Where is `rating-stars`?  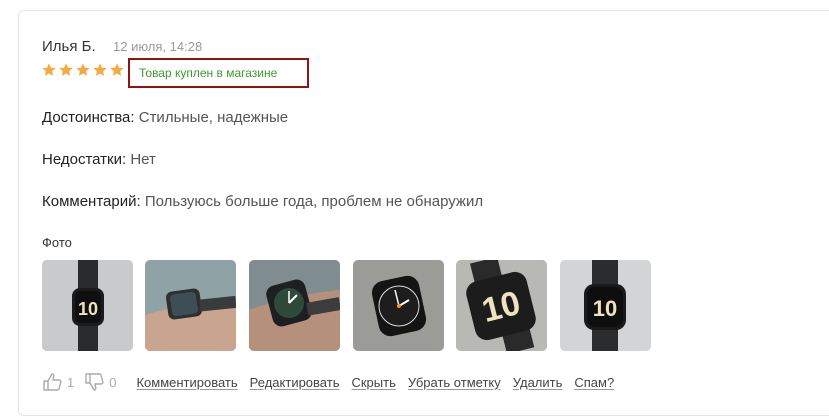
rating-stars is located at coordinates (83, 70).